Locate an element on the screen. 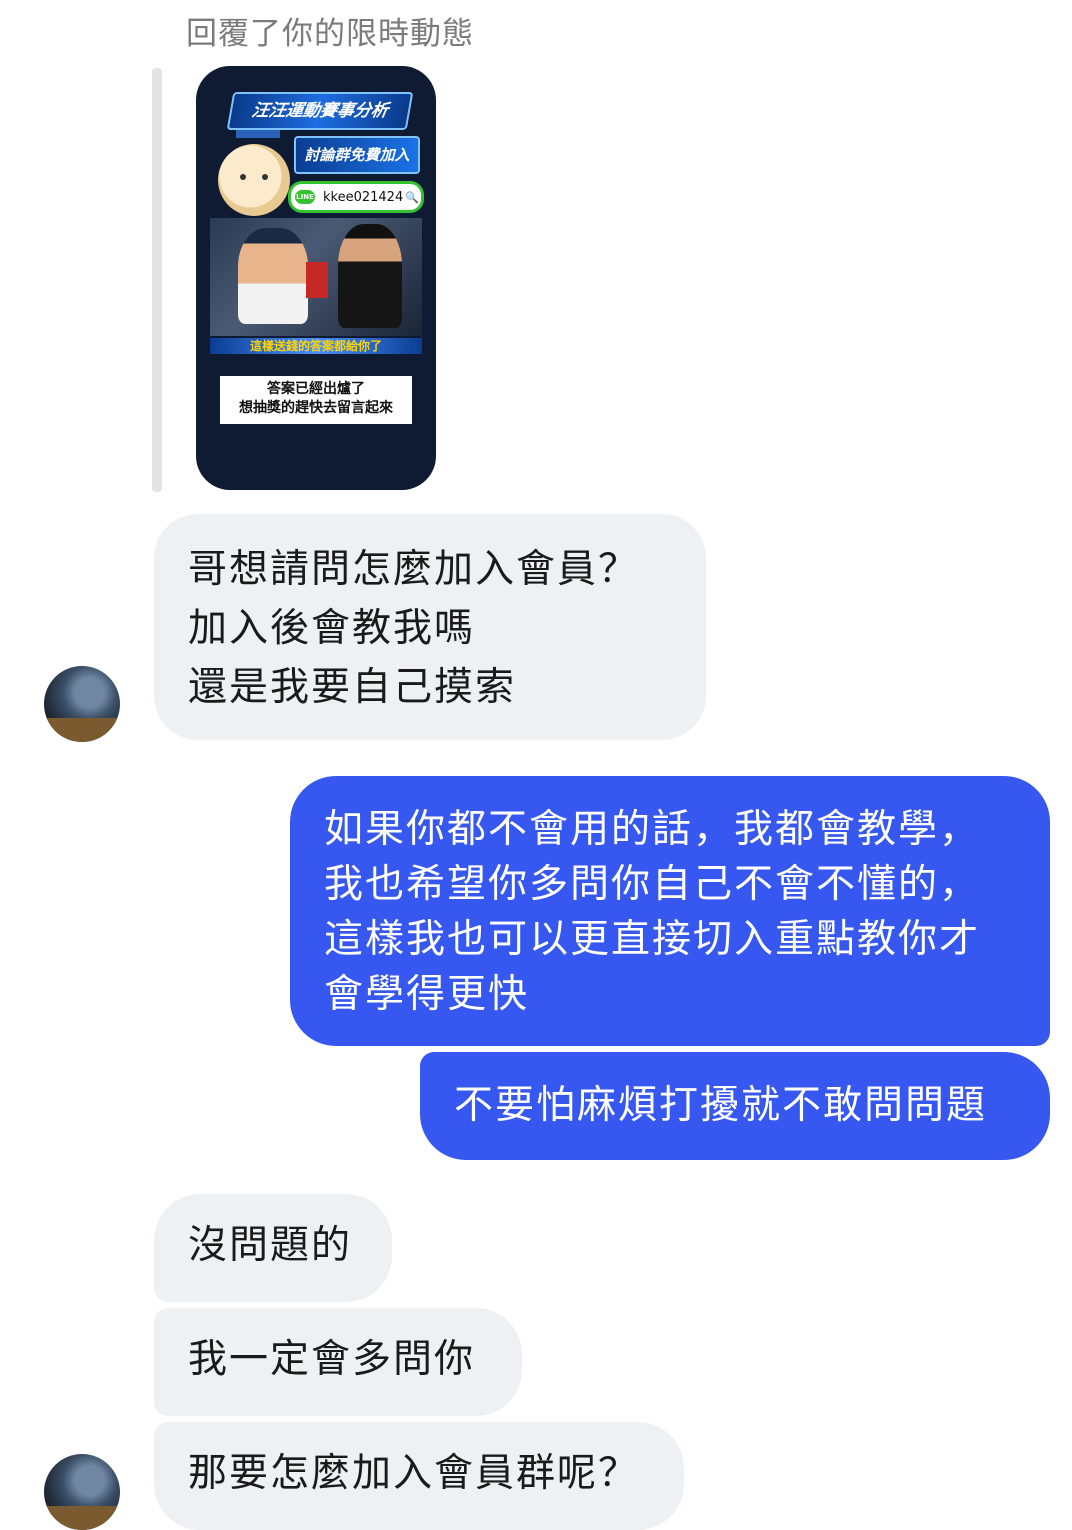 Image resolution: width=1072 pixels, height=1530 pixels. message-bubble-incoming: 沒問題的 is located at coordinates (273, 1248).